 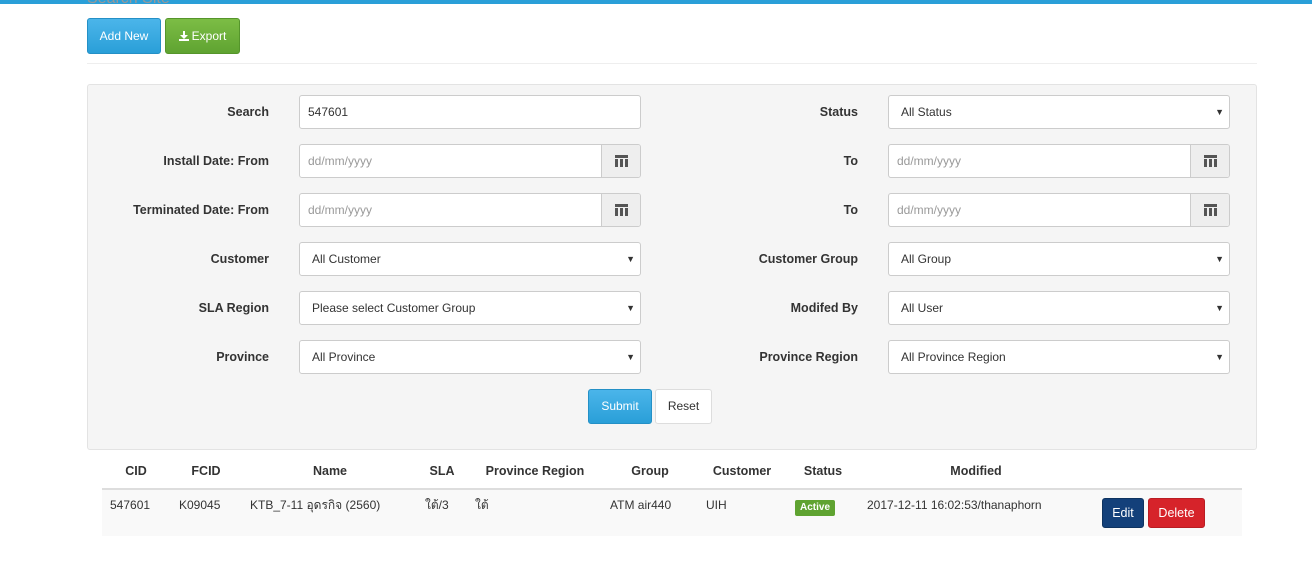 I want to click on install-date-to-input: dd/mm/yyyy, so click(x=1040, y=161).